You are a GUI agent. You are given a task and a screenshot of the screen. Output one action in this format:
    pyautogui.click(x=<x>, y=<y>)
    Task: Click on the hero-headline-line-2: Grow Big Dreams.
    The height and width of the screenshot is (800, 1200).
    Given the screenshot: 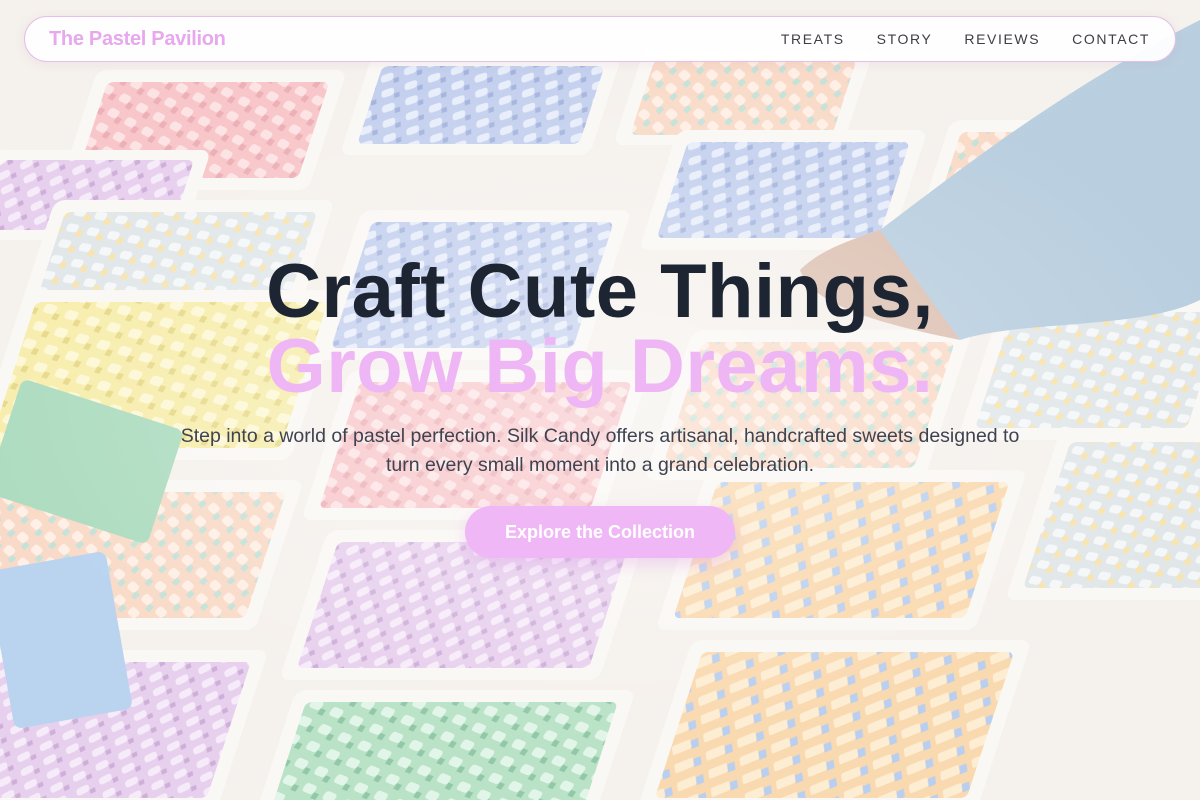 What is the action you would take?
    pyautogui.click(x=600, y=366)
    